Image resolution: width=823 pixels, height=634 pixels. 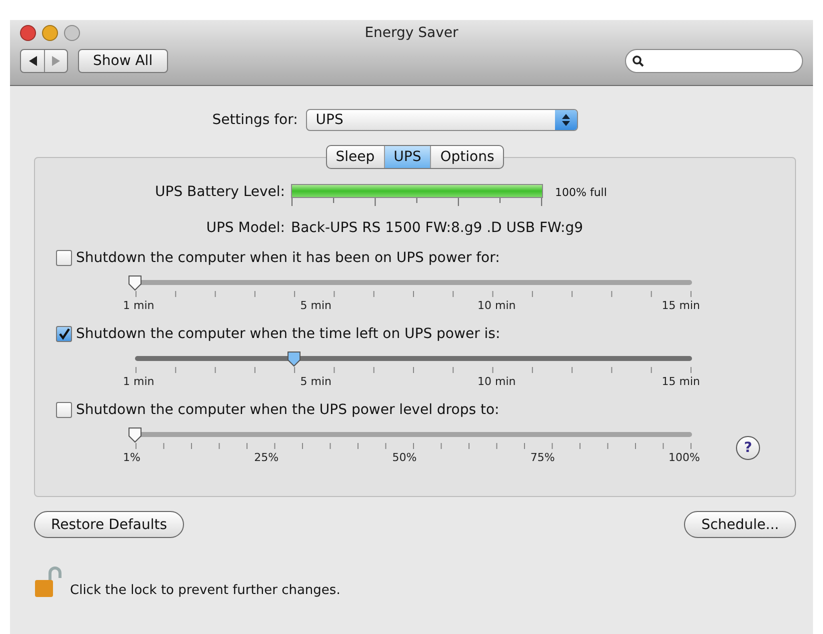 I want to click on tick-label: 50%, so click(x=404, y=457).